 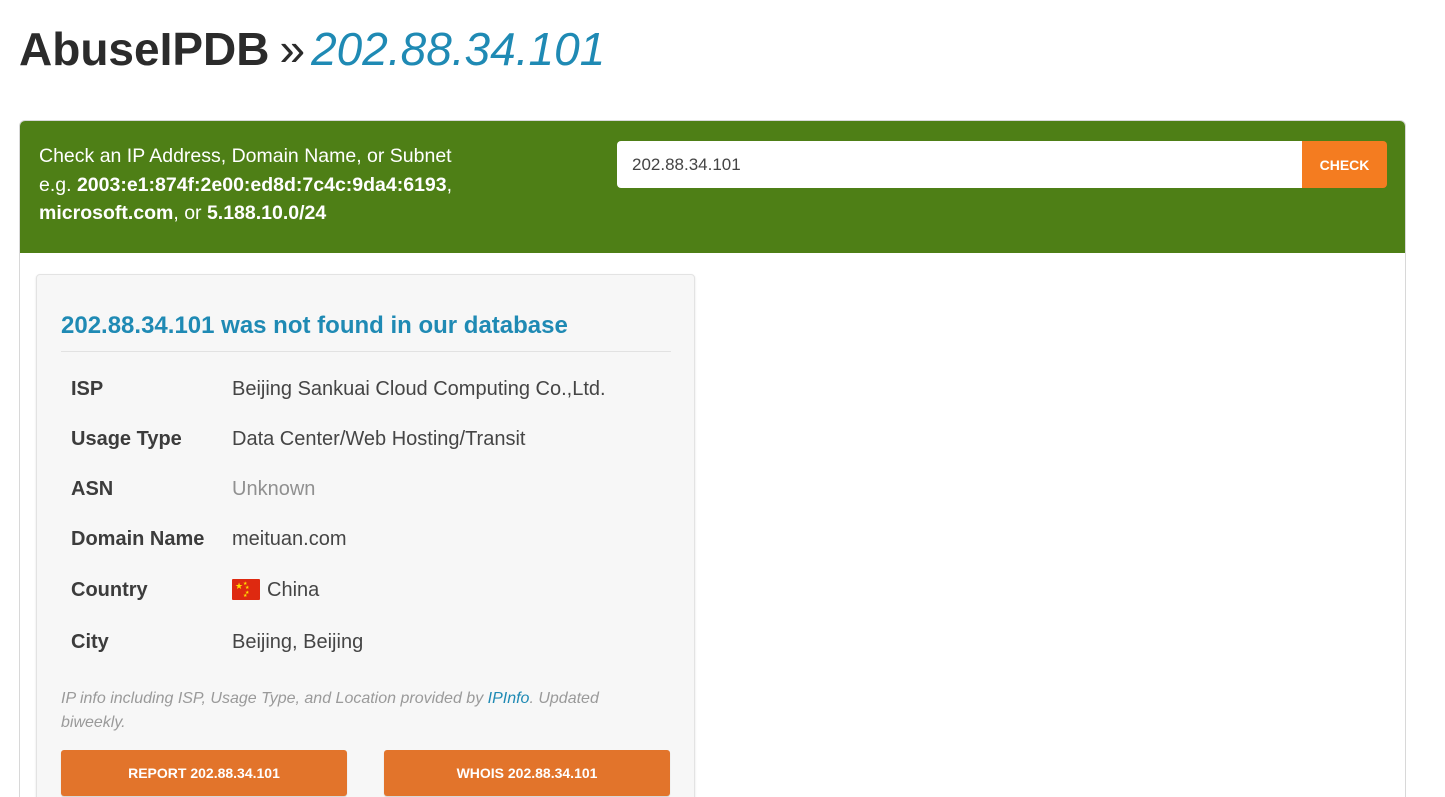 I want to click on example-subnet: 5.188.10.0/24, so click(x=266, y=213).